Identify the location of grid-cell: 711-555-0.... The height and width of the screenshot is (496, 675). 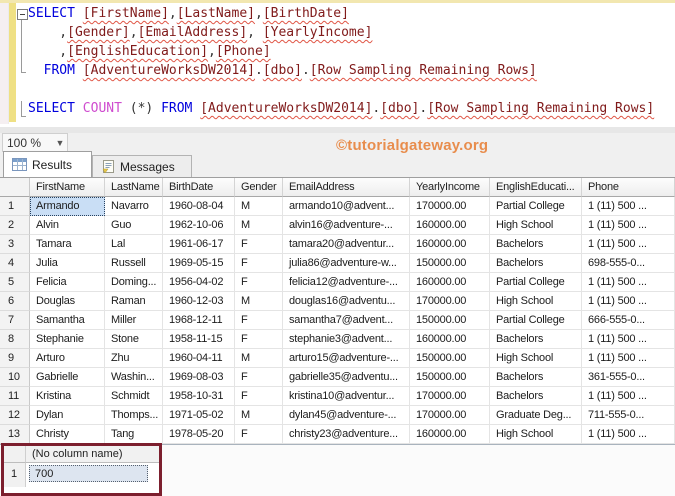
(628, 415).